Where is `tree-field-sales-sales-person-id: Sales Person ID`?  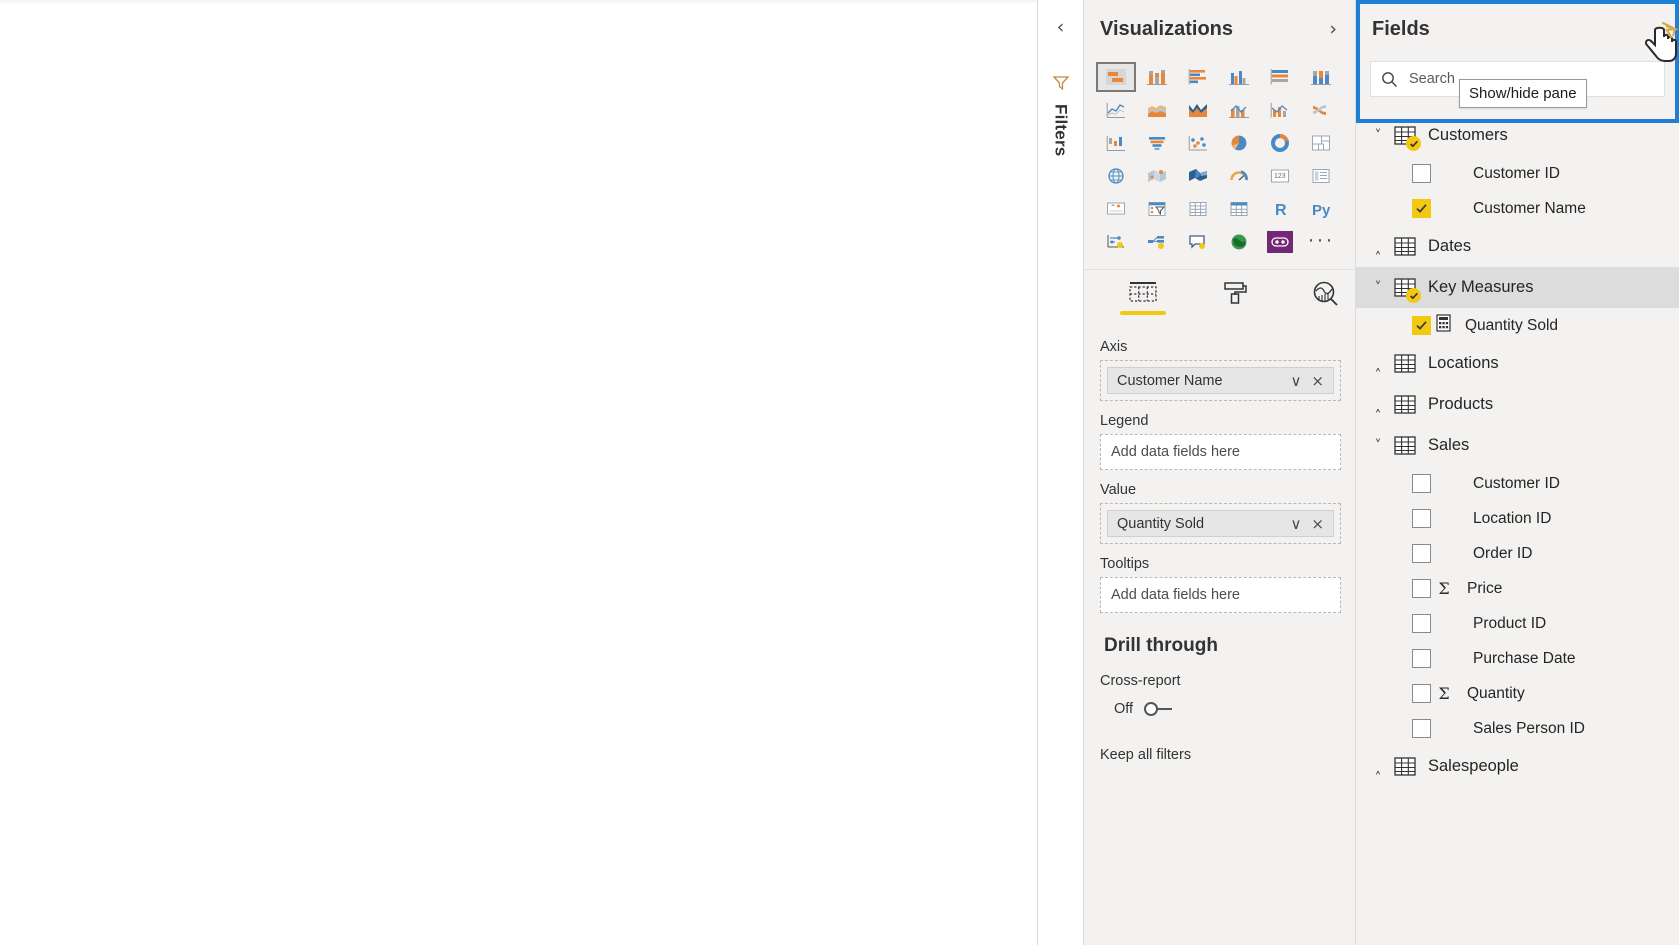
tree-field-sales-sales-person-id: Sales Person ID is located at coordinates (1517, 728).